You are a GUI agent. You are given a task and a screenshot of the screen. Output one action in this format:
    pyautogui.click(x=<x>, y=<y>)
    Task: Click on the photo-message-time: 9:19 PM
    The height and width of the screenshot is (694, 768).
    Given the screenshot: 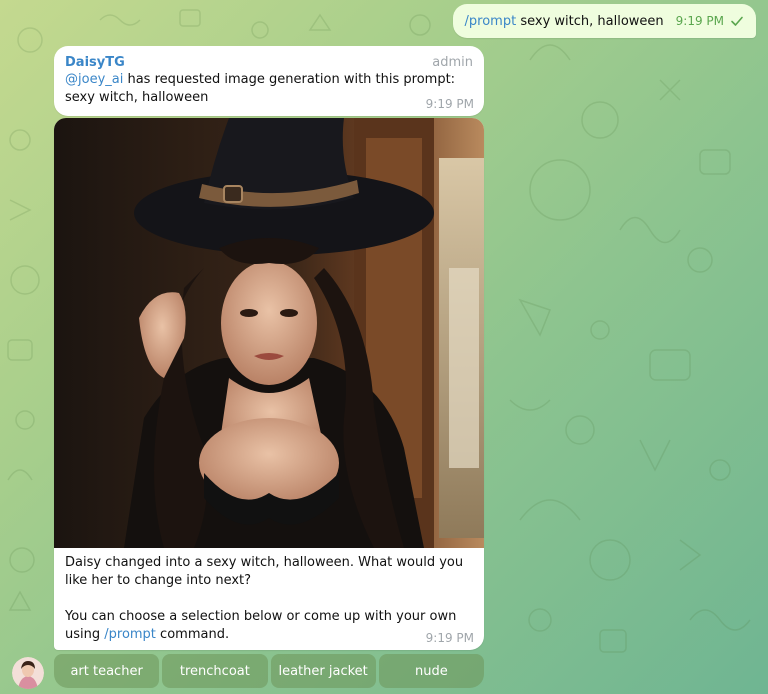 What is the action you would take?
    pyautogui.click(x=449, y=638)
    